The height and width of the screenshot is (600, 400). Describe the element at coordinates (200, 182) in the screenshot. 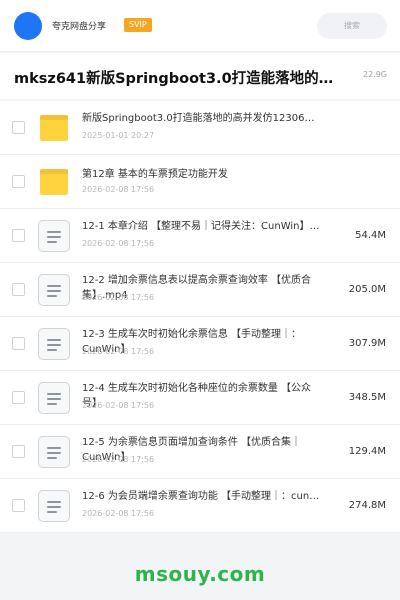

I see `file-row: 第12章 基本的车票预定功能开发 2026-02-08 17:56` at that location.